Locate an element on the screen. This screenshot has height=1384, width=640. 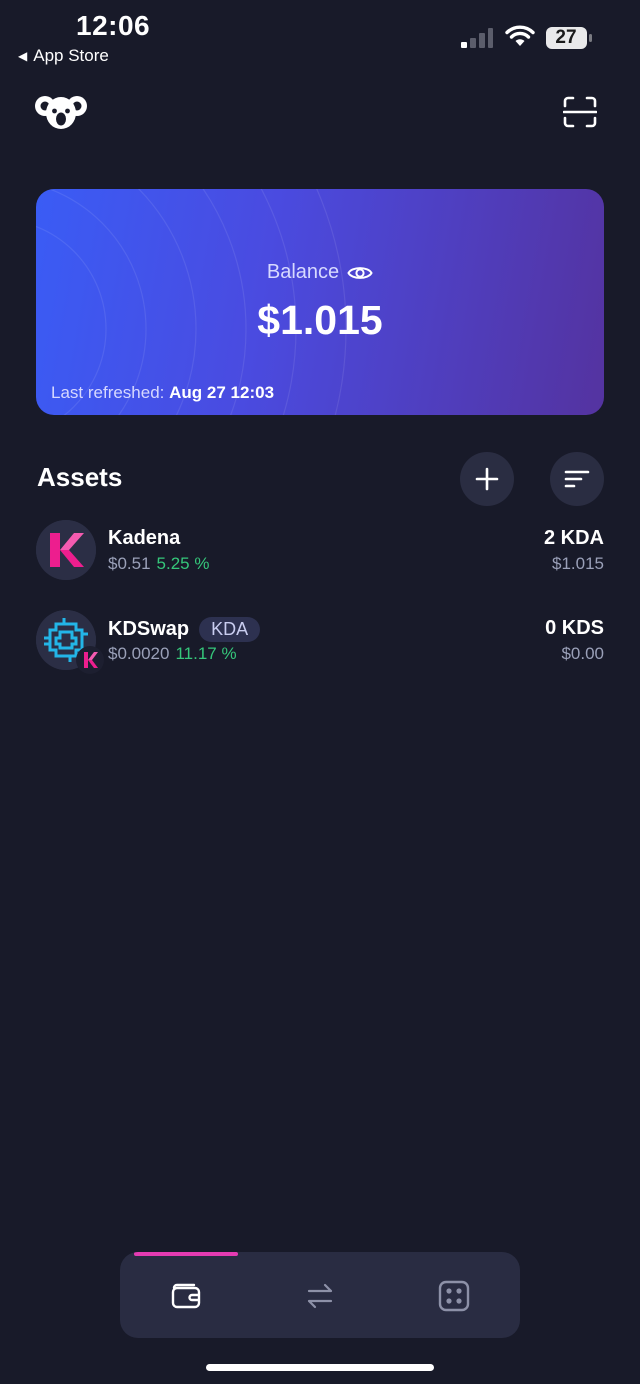
last-refreshed: Last refreshed: Aug 27 12:03 is located at coordinates (162, 393).